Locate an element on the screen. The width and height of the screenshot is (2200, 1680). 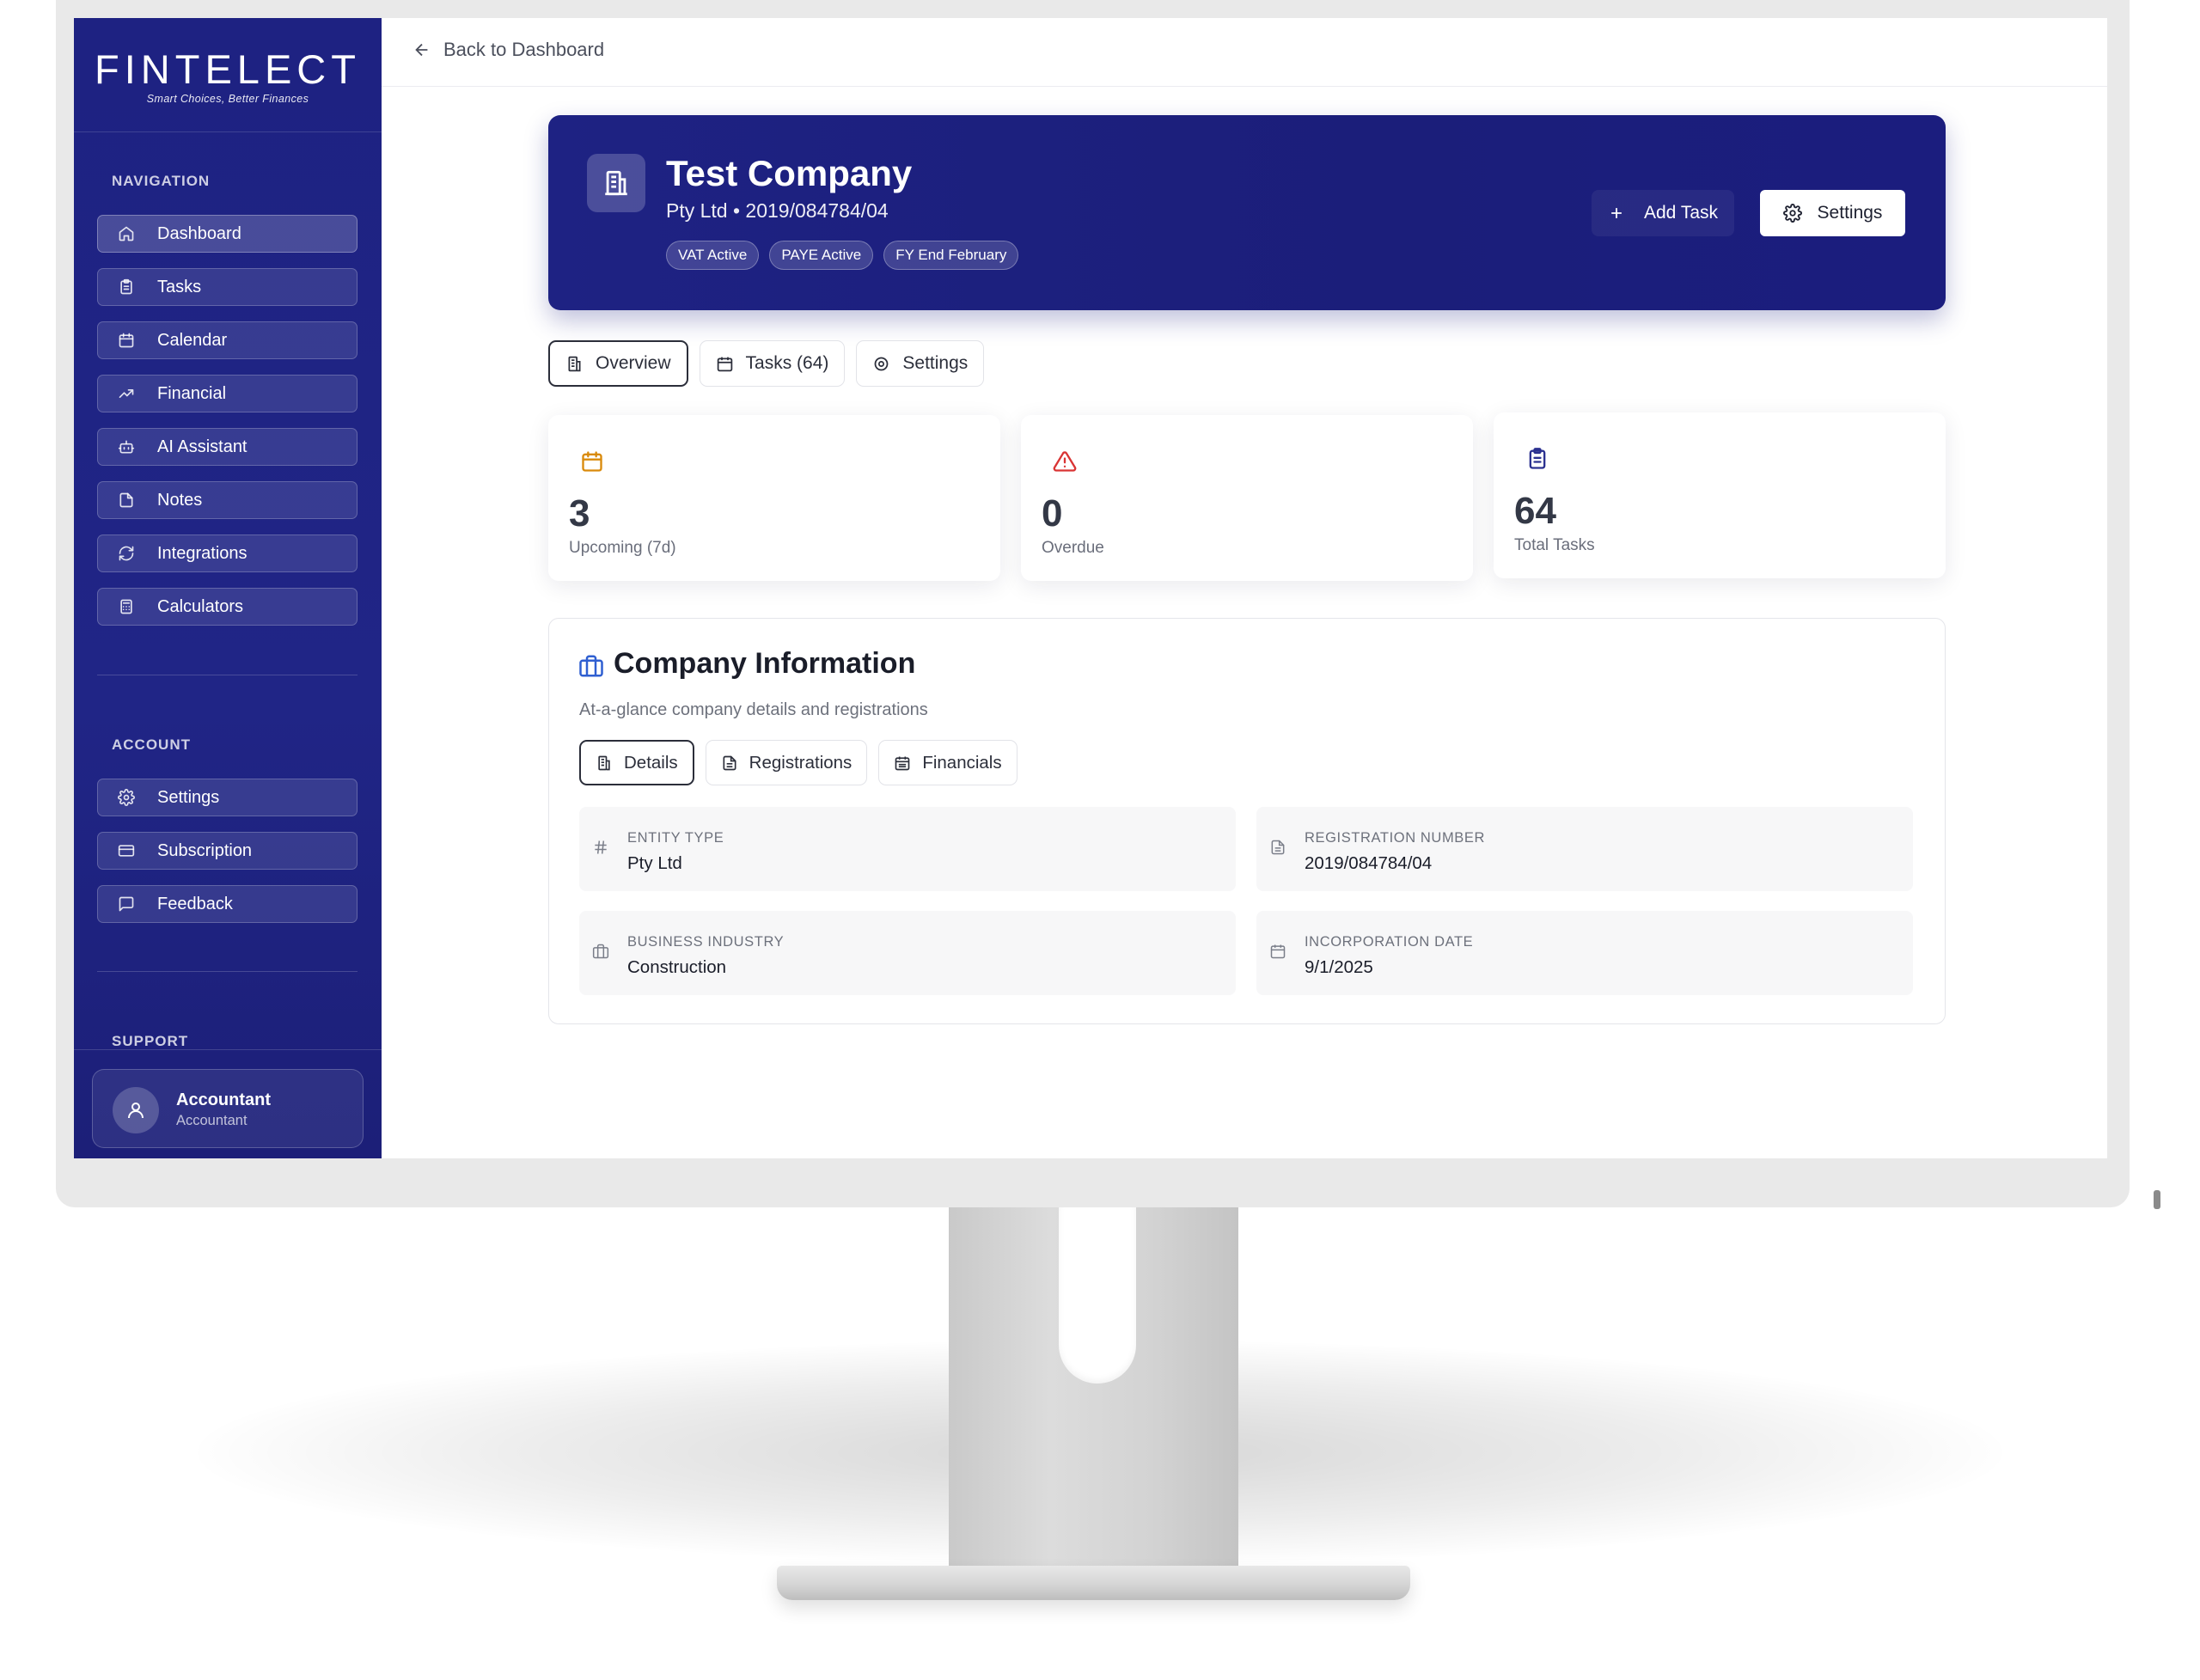
user-icon is located at coordinates (136, 1111).